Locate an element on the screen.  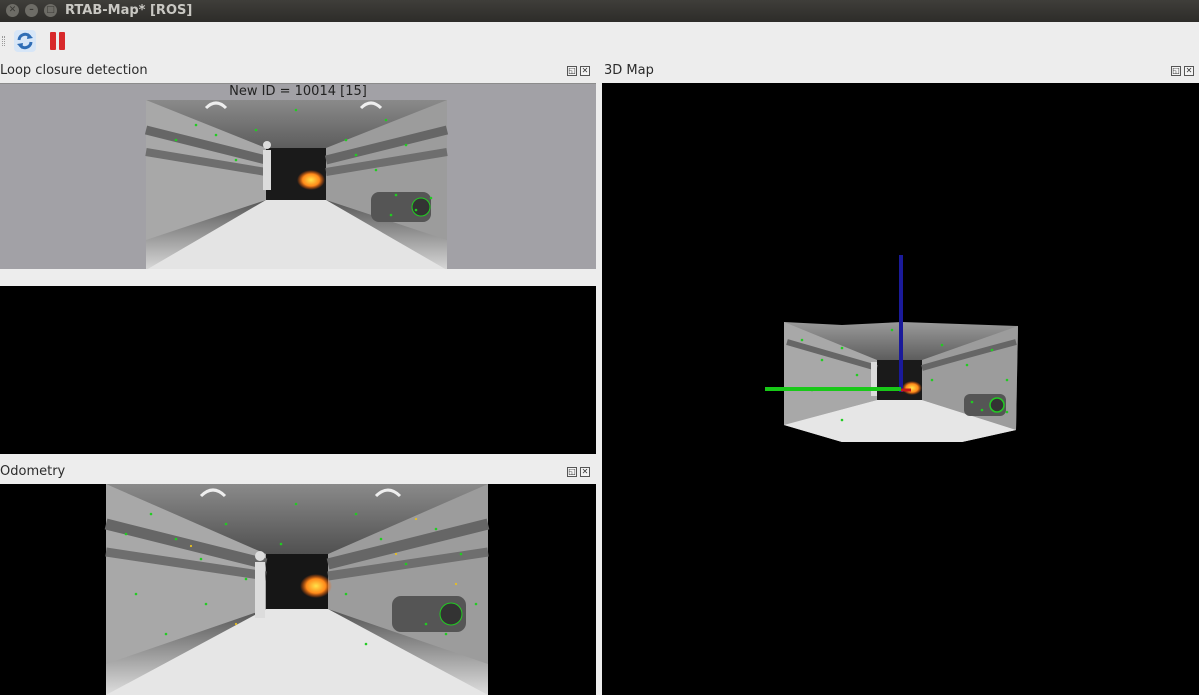
refresh-button is located at coordinates (25, 41).